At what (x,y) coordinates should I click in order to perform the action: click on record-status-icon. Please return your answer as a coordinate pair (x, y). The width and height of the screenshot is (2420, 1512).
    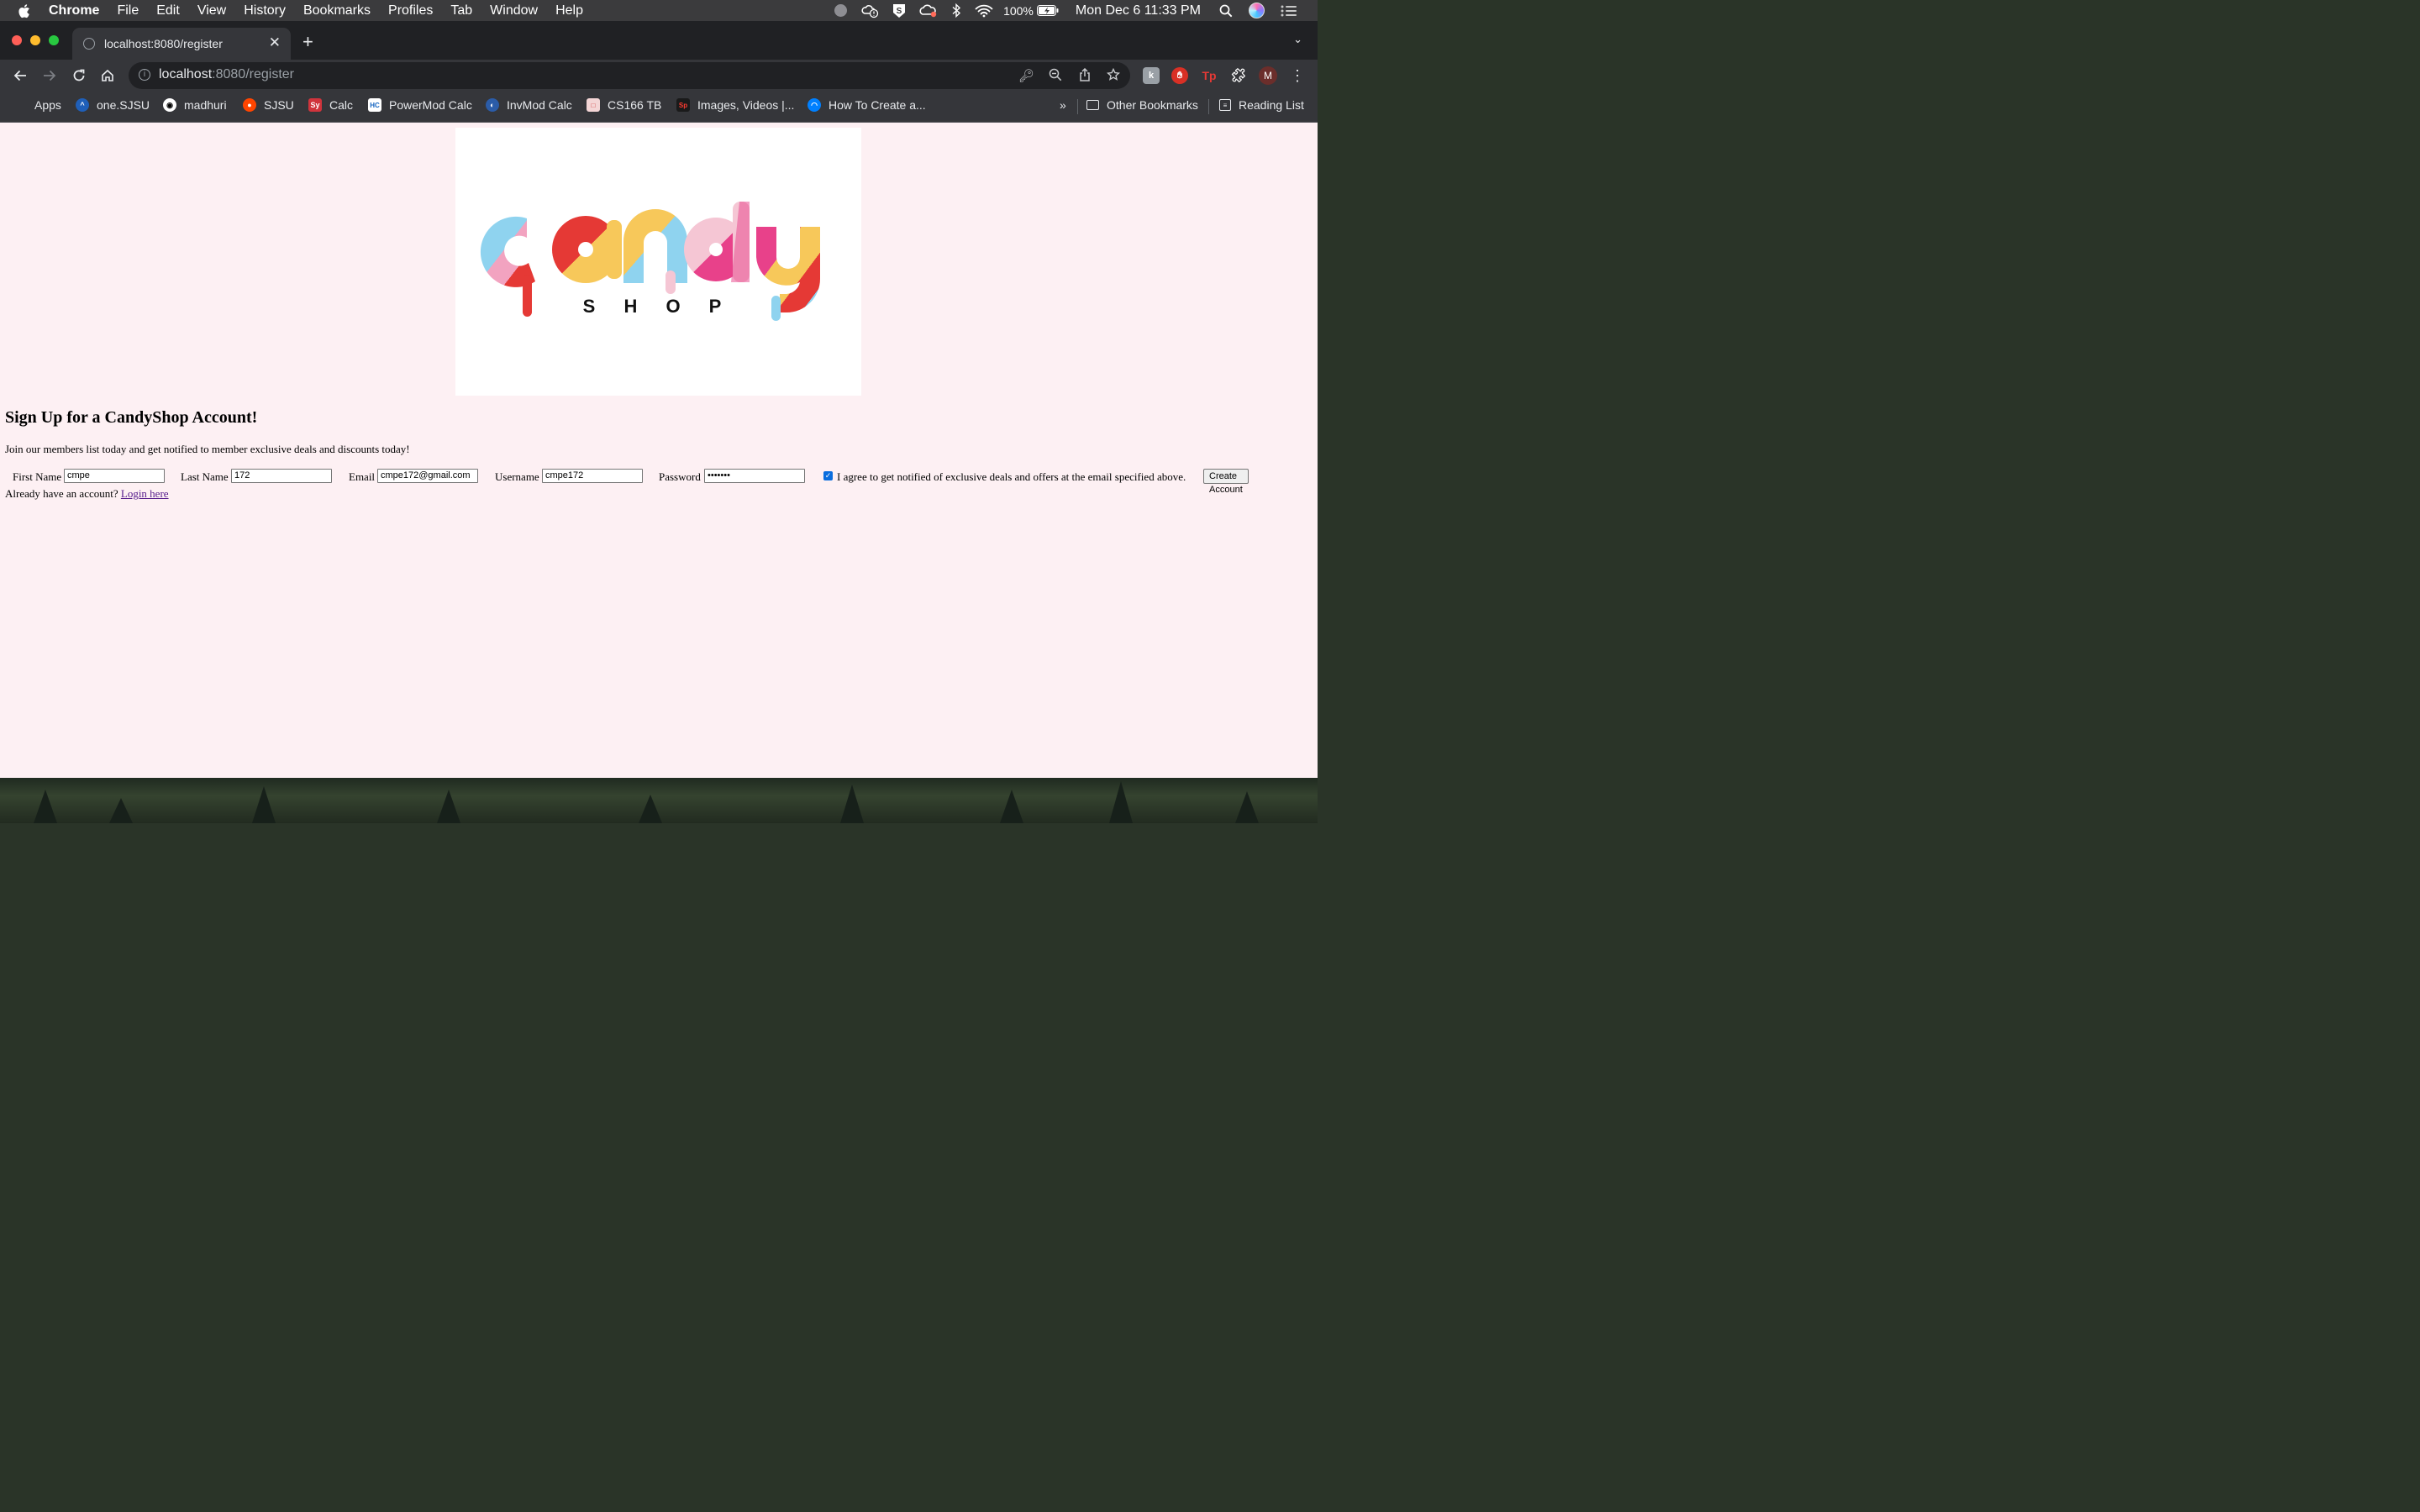
    Looking at the image, I should click on (841, 10).